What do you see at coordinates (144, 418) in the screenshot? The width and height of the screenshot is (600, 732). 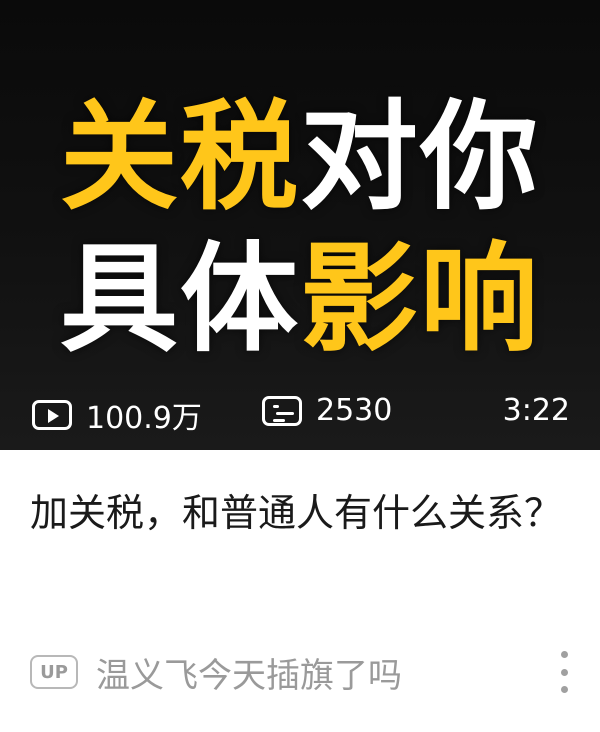 I see `play-count-value: 100.9万` at bounding box center [144, 418].